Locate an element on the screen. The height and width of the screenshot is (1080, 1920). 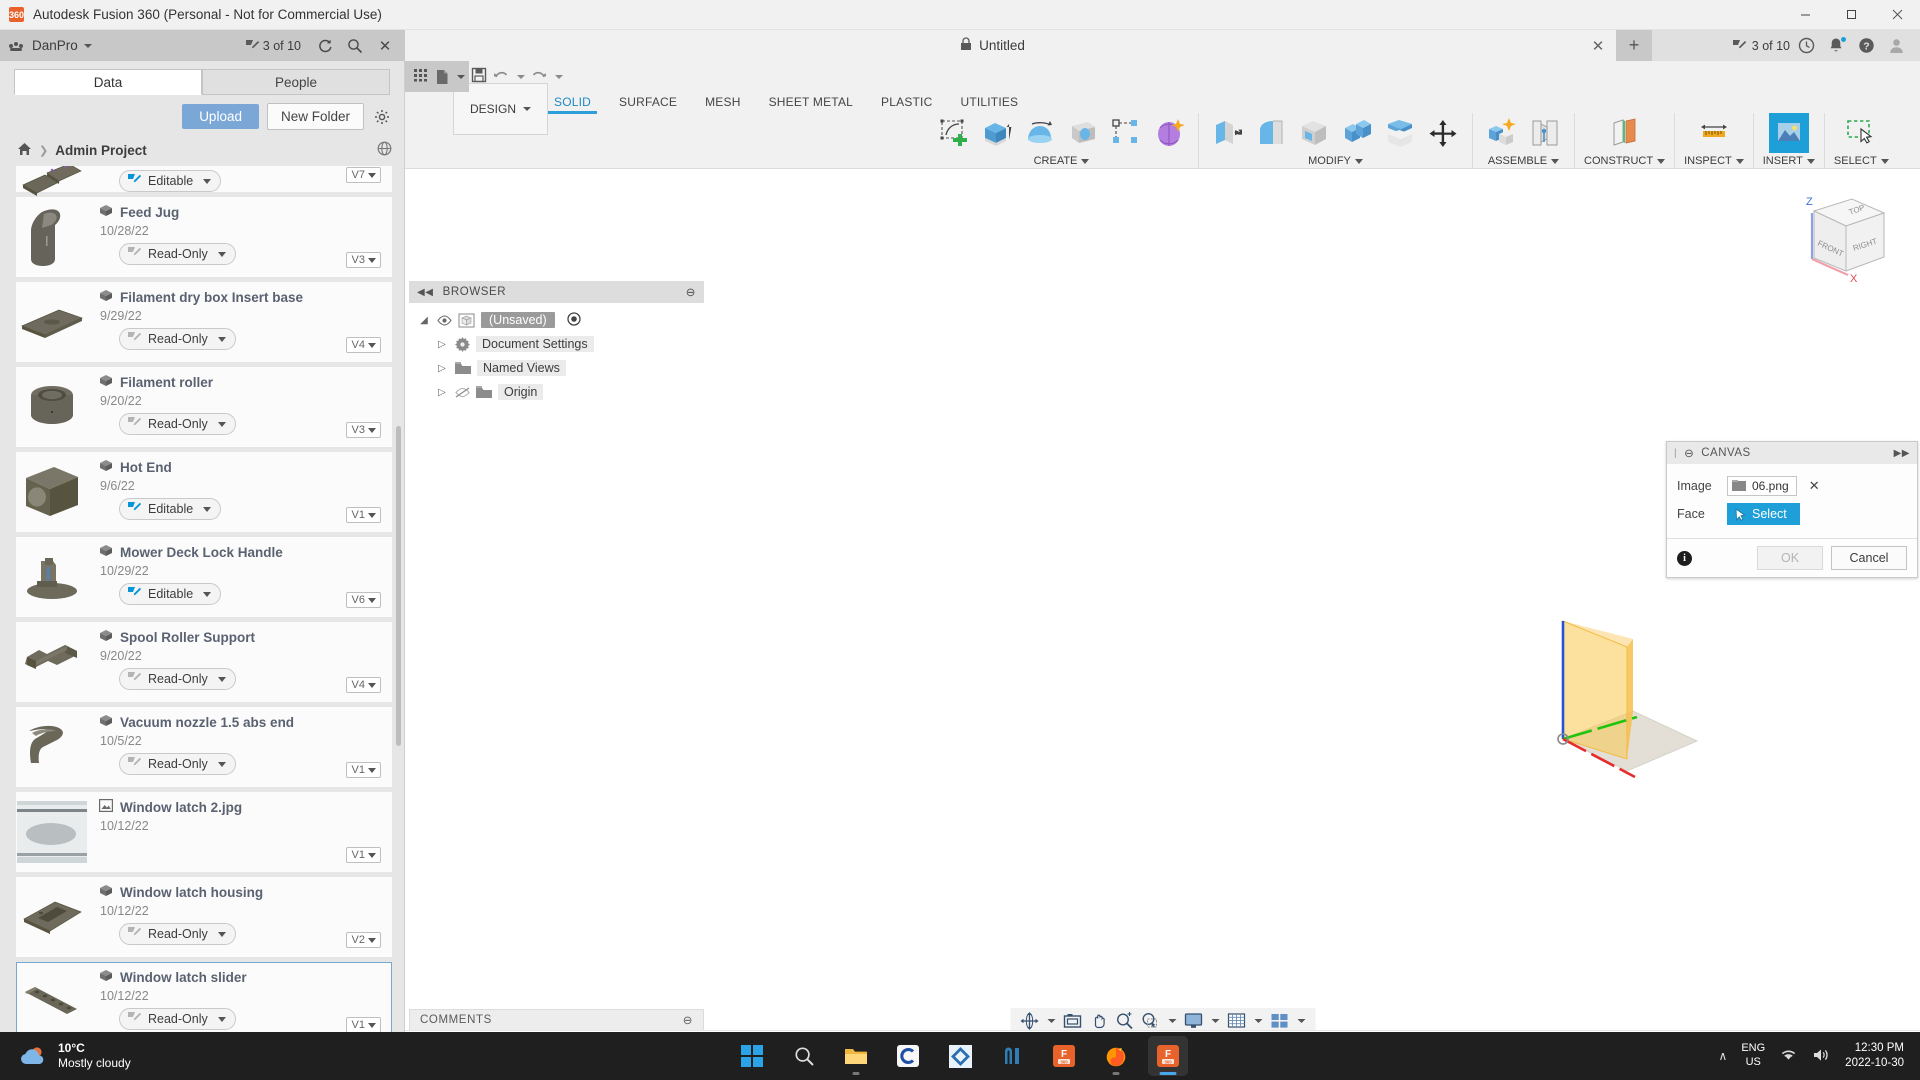
gear-icon is located at coordinates (382, 117).